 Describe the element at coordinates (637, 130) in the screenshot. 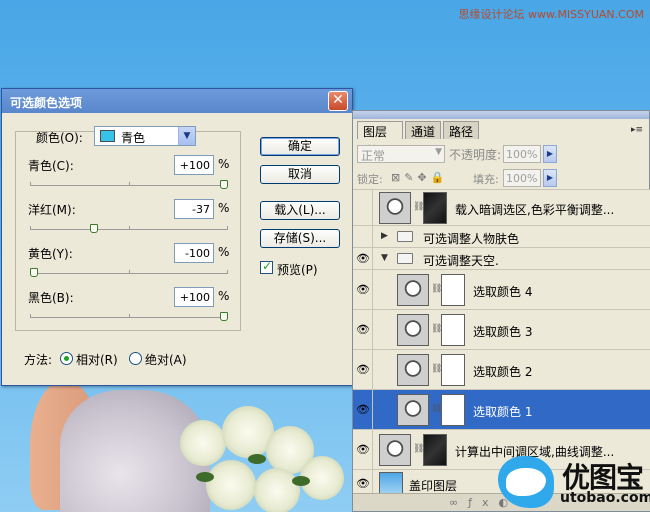

I see `panel-menu-icon: ▸≡` at that location.